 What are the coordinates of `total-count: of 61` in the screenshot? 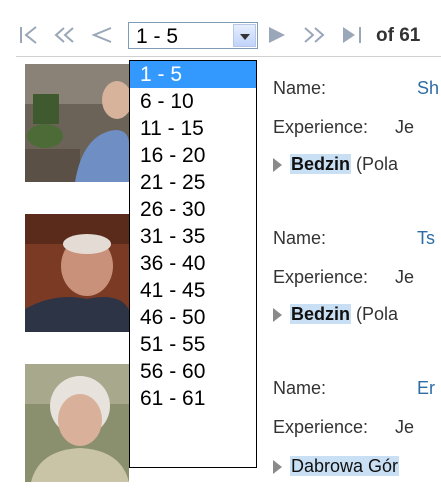 It's located at (398, 35).